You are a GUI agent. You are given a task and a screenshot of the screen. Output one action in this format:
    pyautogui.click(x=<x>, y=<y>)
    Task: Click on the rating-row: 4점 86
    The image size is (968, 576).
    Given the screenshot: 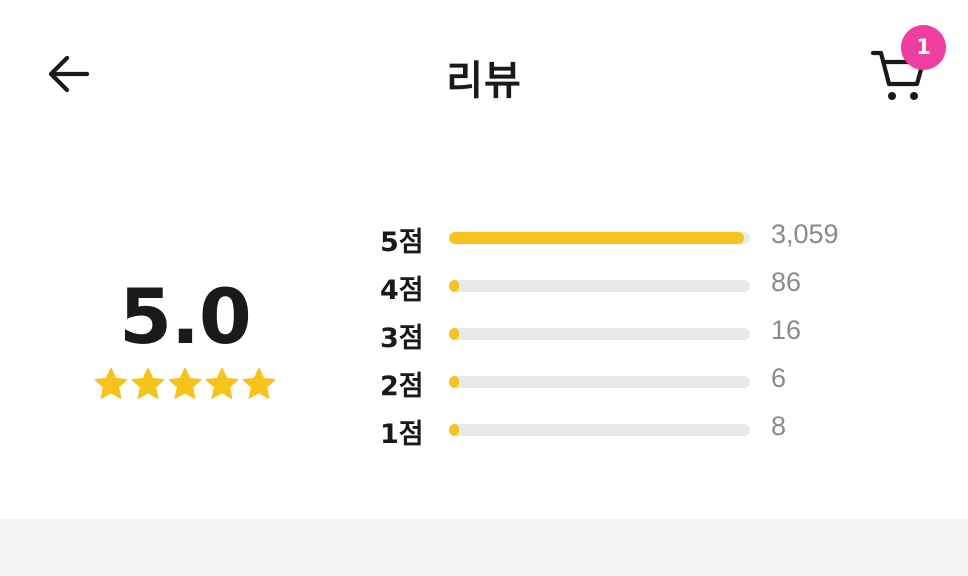 What is the action you would take?
    pyautogui.click(x=640, y=286)
    